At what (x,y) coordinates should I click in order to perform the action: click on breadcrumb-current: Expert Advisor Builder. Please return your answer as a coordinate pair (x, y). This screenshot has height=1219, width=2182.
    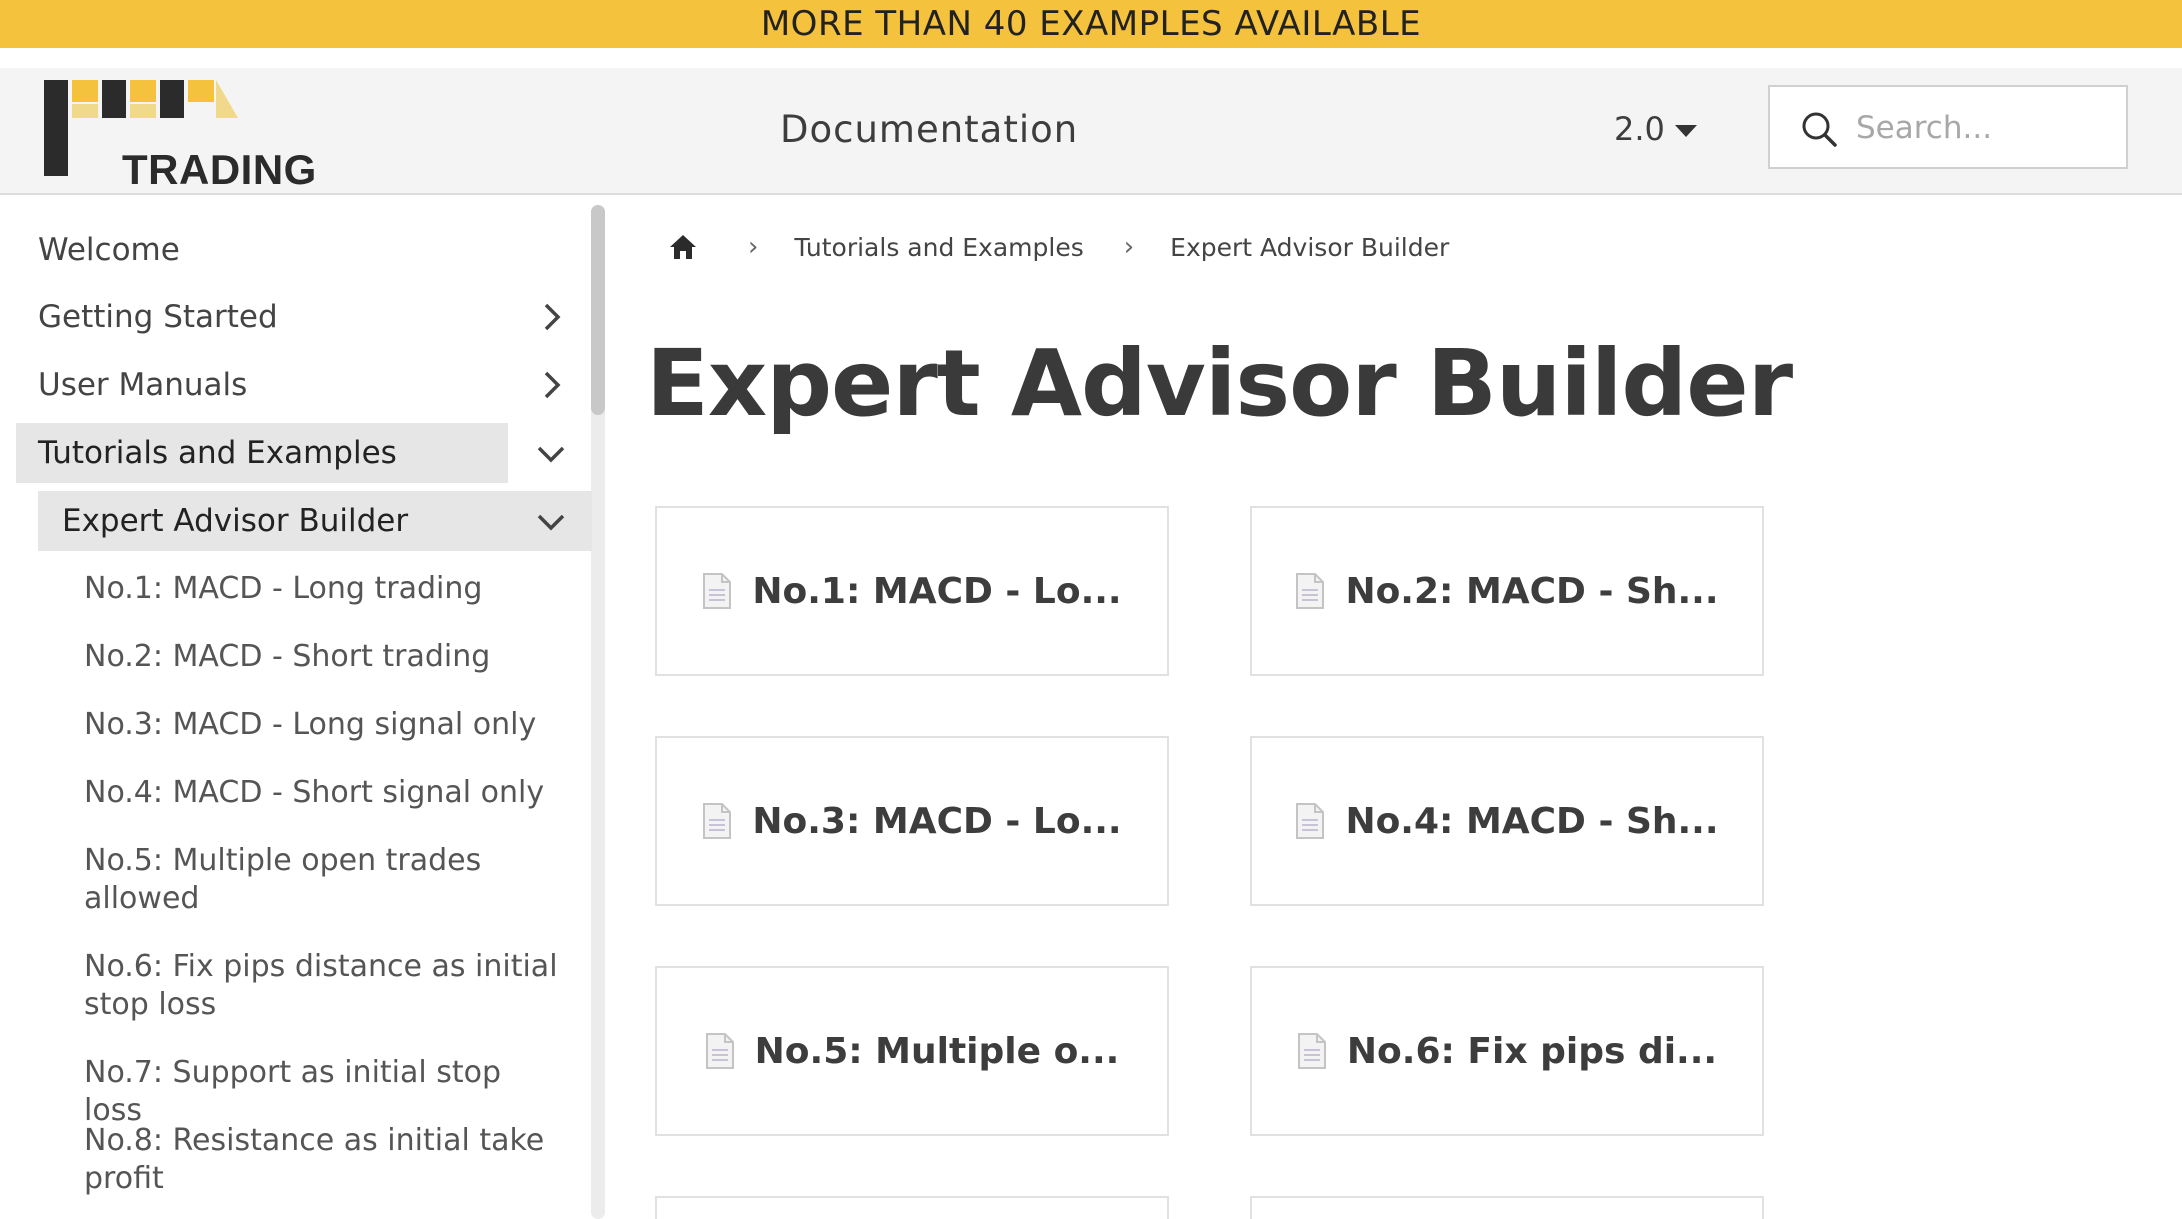
    Looking at the image, I should click on (1310, 247).